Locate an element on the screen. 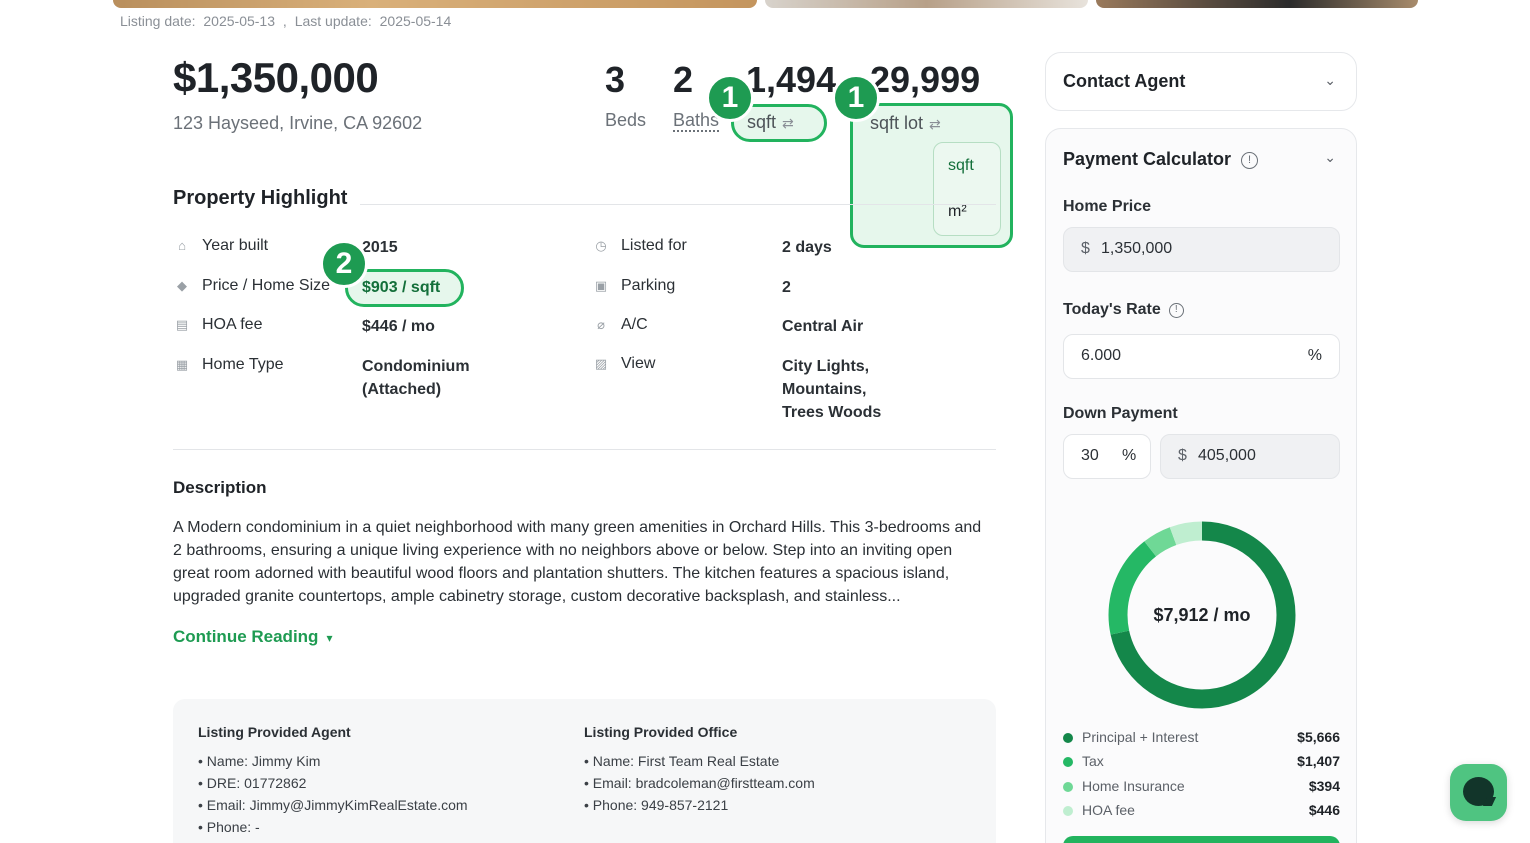  price-per-sqft-value: $903 / sqft is located at coordinates (401, 287).